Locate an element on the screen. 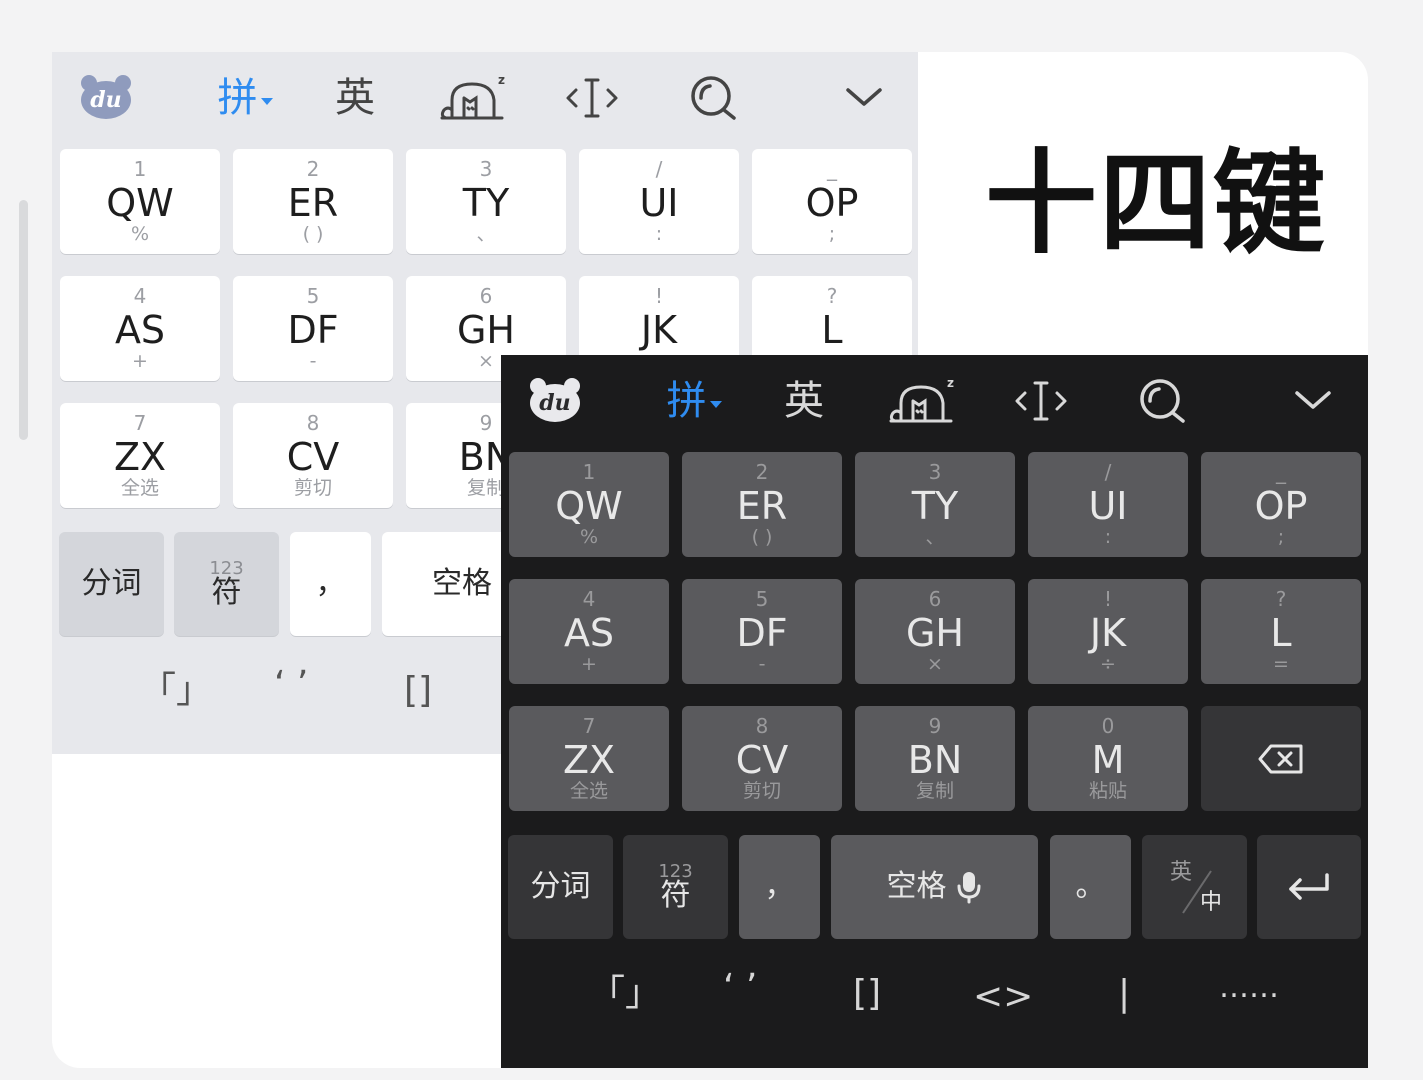  enter-key is located at coordinates (1309, 887).